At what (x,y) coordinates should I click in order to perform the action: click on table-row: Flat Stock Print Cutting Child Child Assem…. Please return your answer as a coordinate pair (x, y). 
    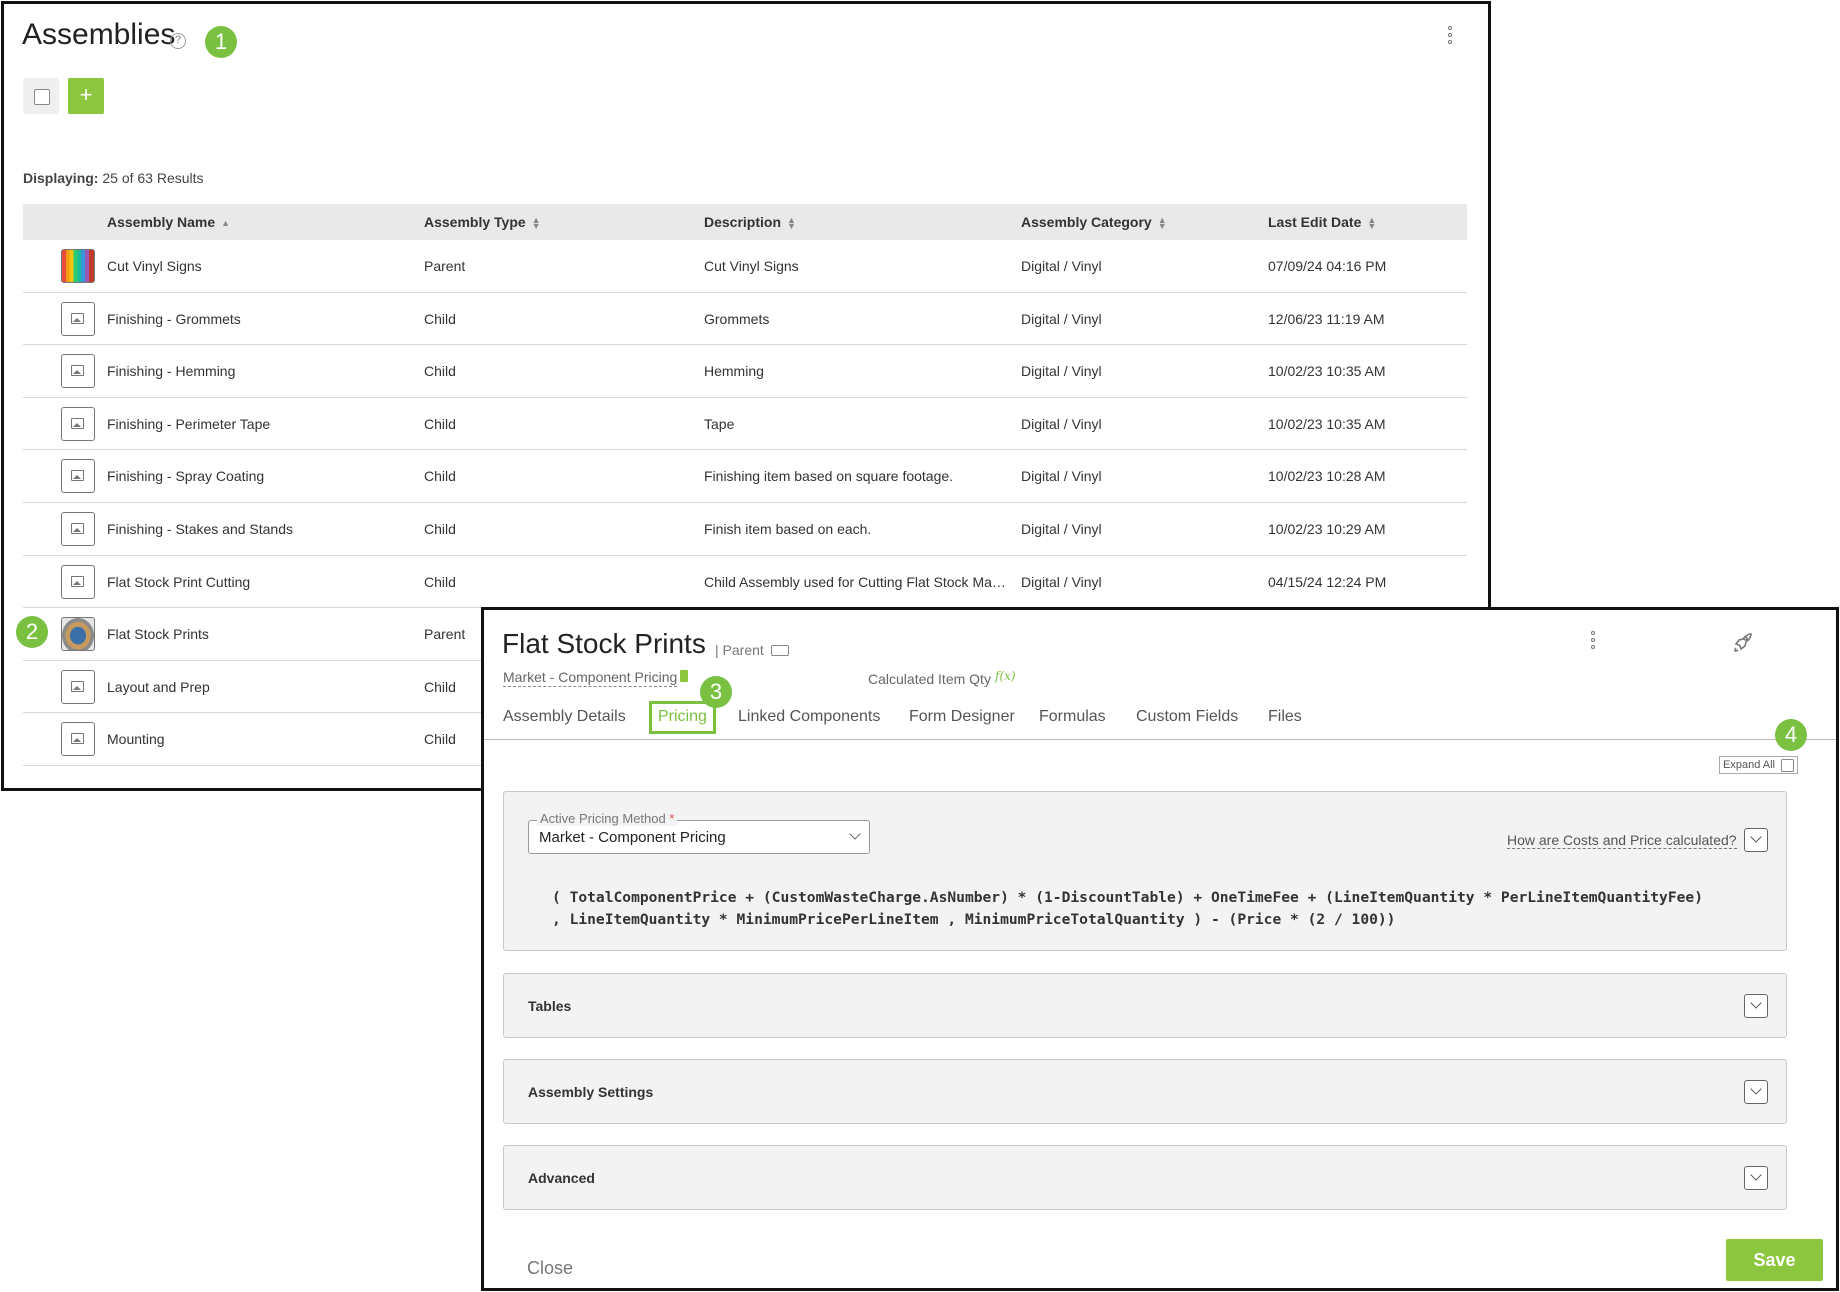
    Looking at the image, I should click on (745, 582).